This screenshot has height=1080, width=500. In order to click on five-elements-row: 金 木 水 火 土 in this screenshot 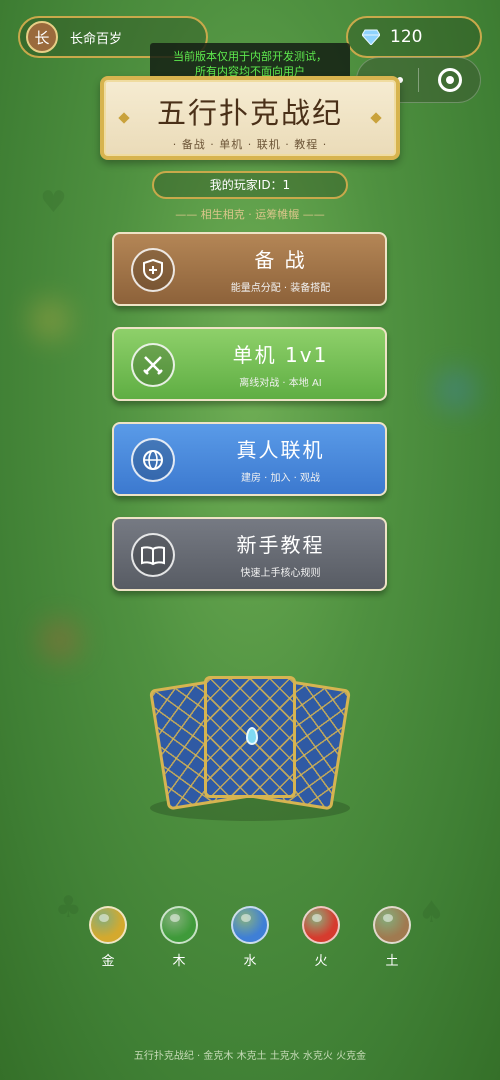, I will do `click(250, 937)`.